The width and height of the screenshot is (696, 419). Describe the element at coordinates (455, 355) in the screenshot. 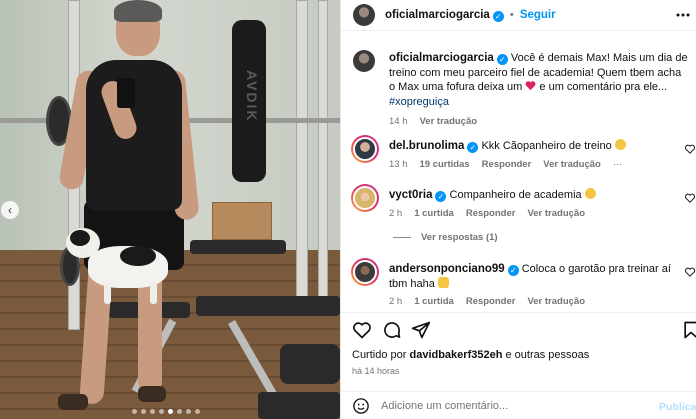

I see `liked-by-user: davidbakerf352eh` at that location.